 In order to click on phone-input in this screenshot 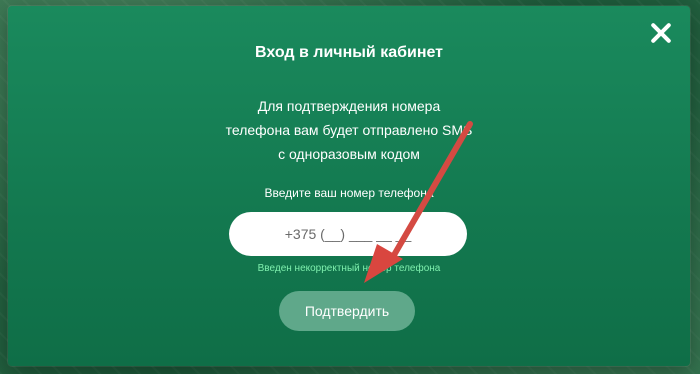, I will do `click(348, 234)`.